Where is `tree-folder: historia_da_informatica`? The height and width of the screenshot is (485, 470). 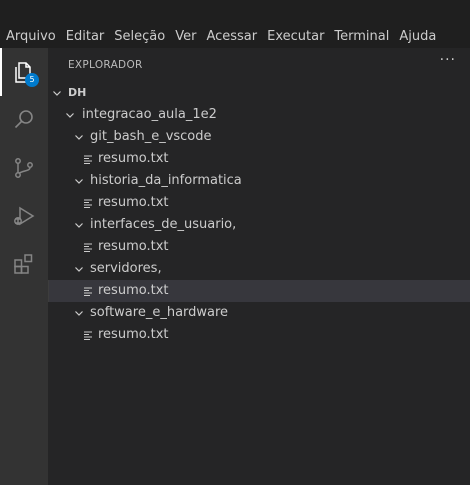
tree-folder: historia_da_informatica is located at coordinates (259, 181).